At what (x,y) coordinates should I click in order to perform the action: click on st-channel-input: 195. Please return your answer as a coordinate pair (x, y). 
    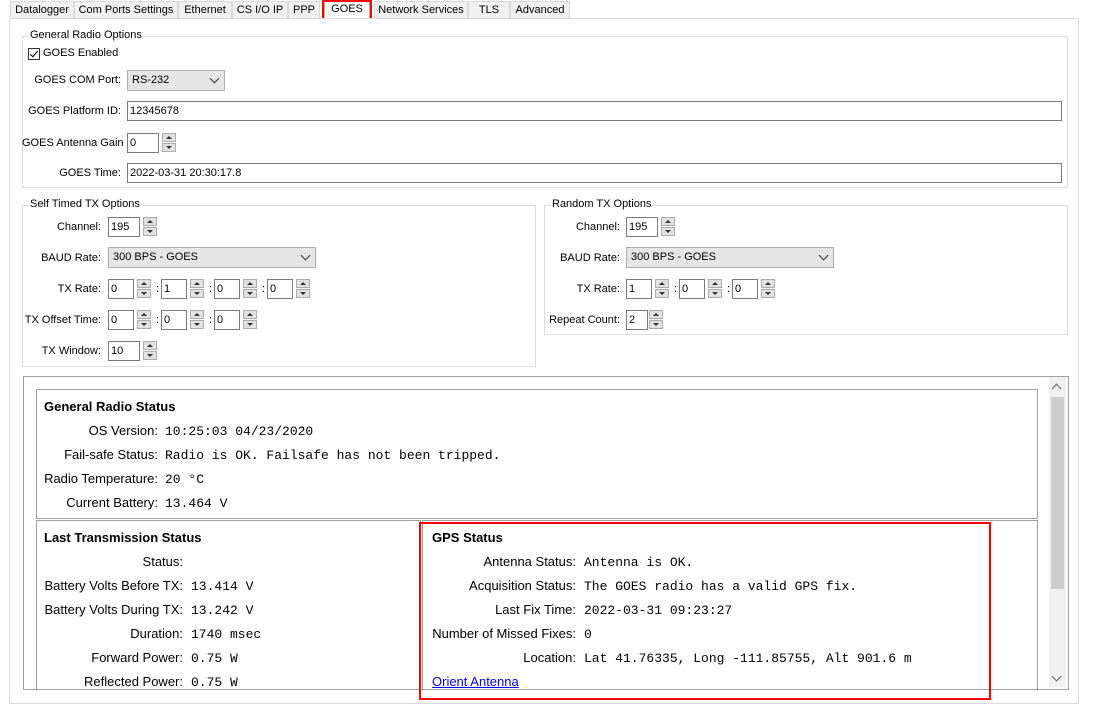
    Looking at the image, I should click on (124, 227).